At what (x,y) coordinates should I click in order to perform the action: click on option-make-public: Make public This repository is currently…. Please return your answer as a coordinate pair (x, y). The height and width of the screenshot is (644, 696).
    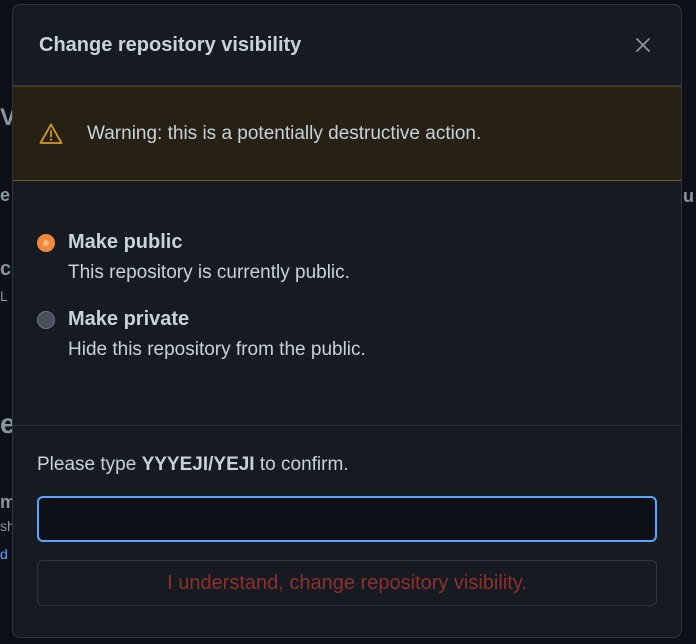
    Looking at the image, I should click on (359, 257).